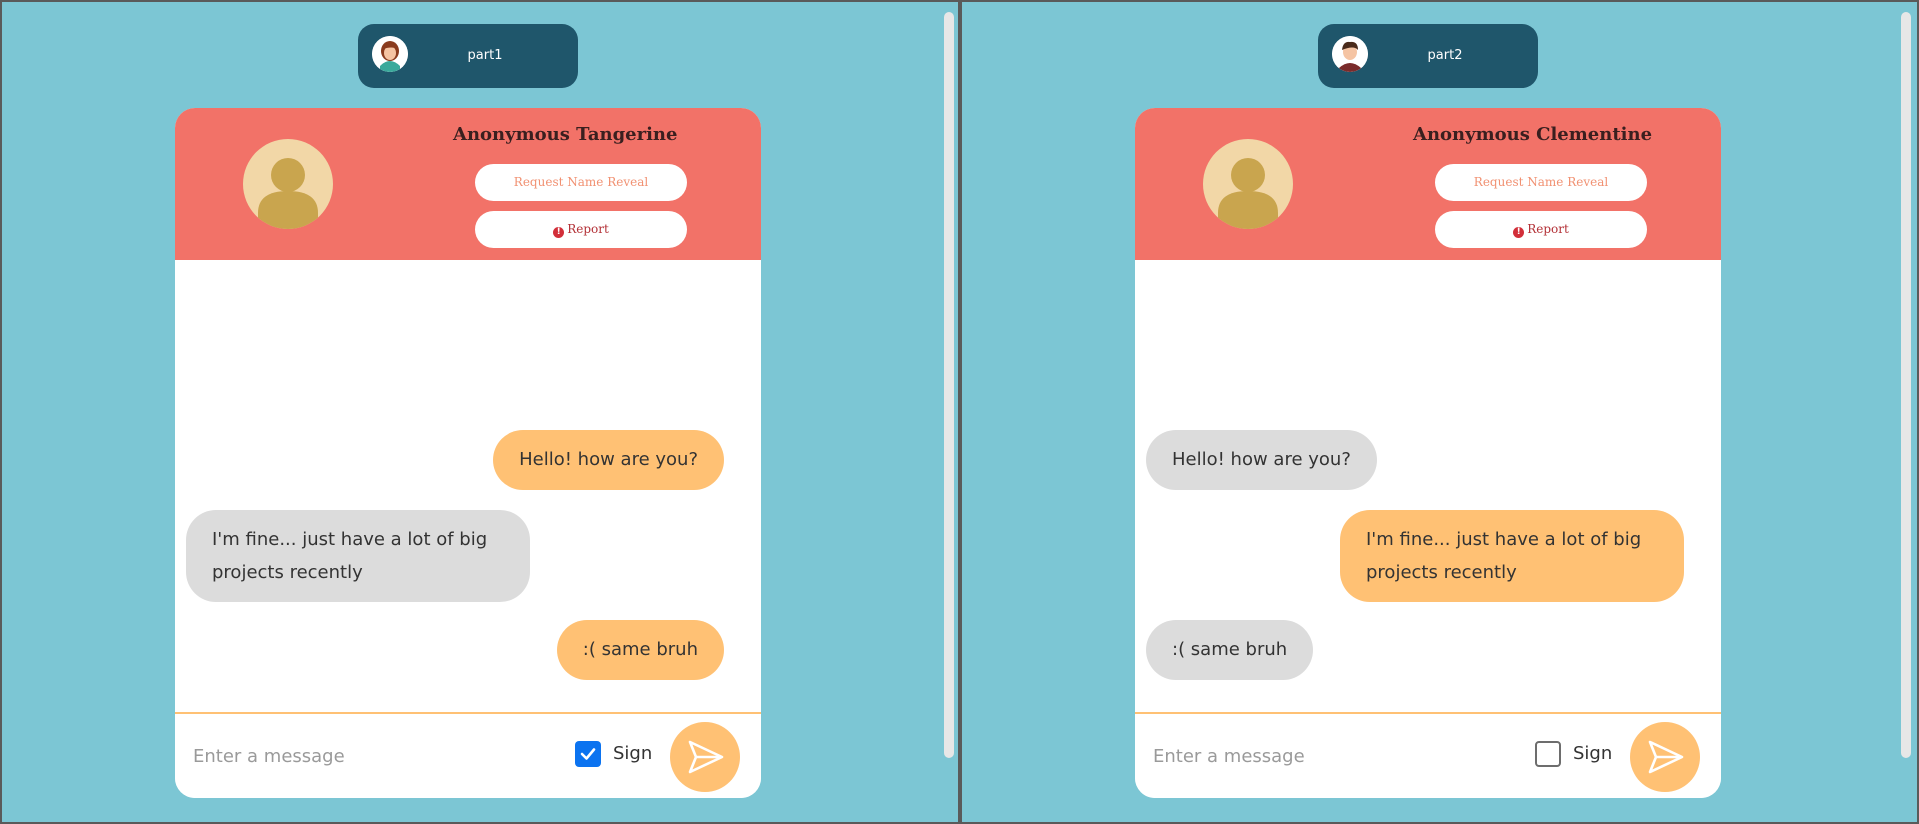 The image size is (1919, 824). I want to click on user-pill: part1, so click(468, 56).